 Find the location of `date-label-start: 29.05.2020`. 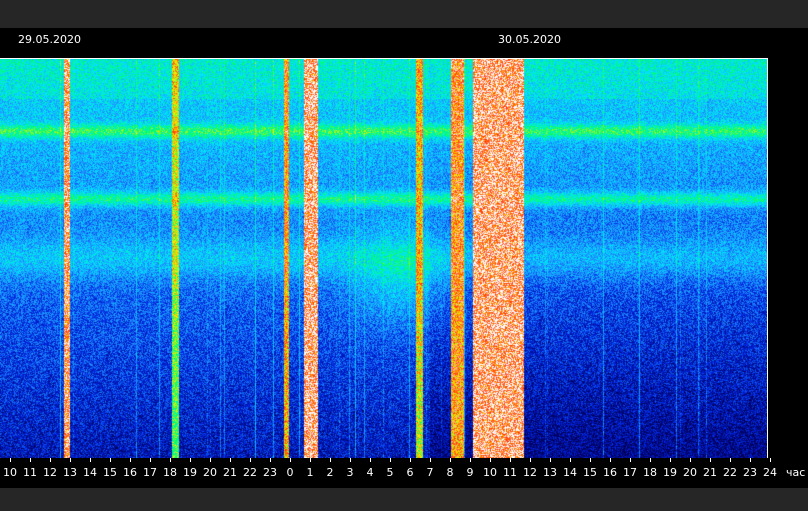

date-label-start: 29.05.2020 is located at coordinates (49, 39).